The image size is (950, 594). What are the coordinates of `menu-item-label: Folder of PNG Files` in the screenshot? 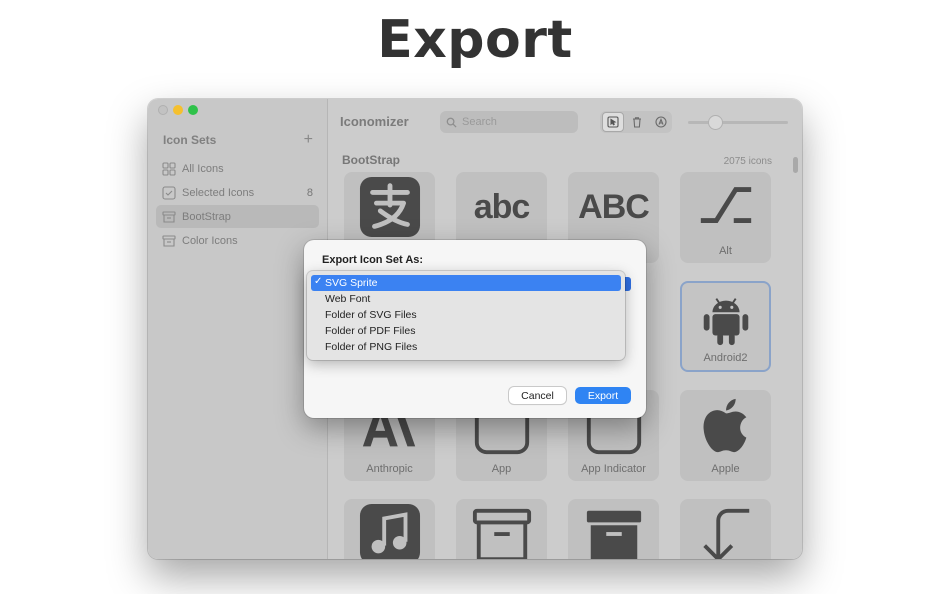 It's located at (371, 347).